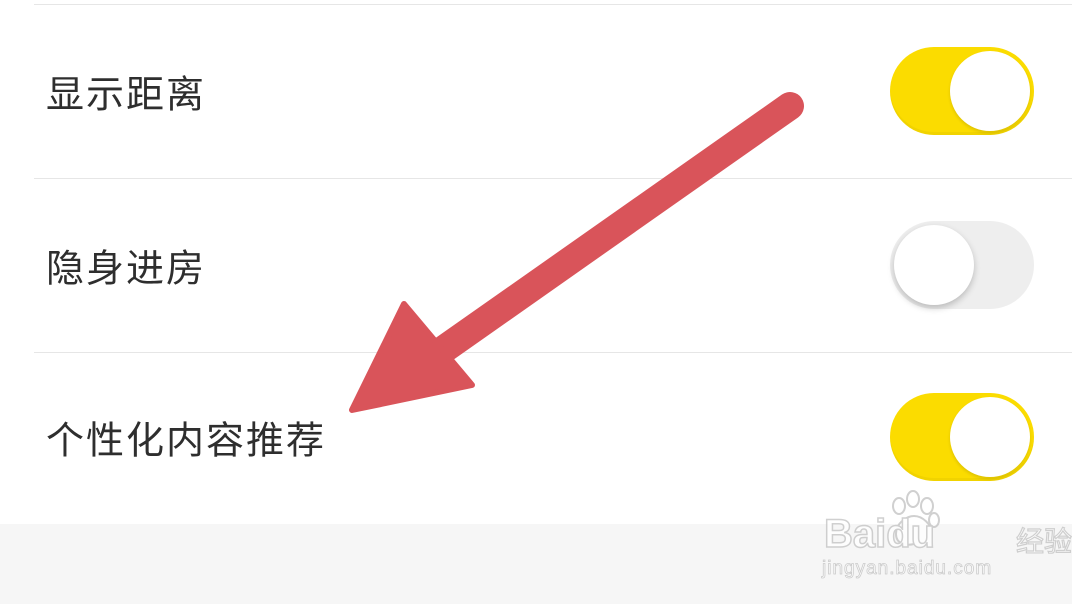 This screenshot has height=604, width=1072. Describe the element at coordinates (1043, 541) in the screenshot. I see `jingyan-logo-text: 经验` at that location.